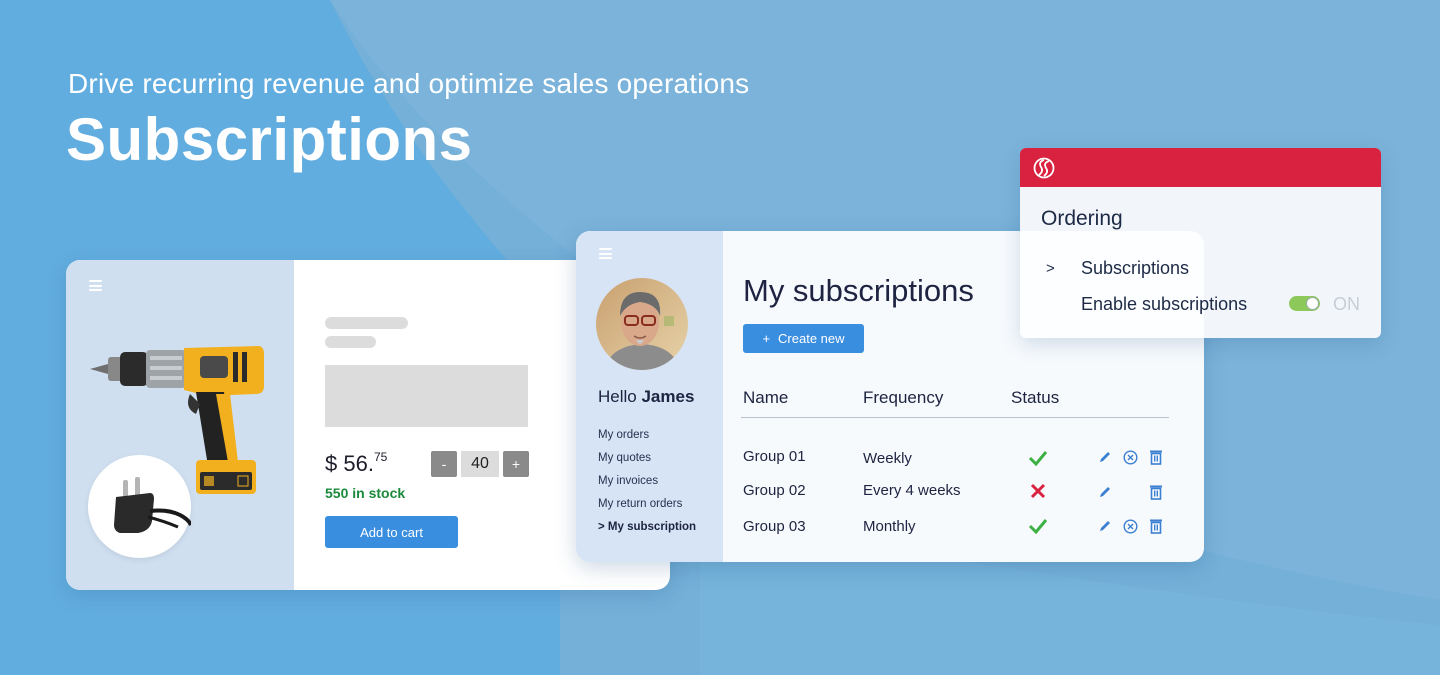 This screenshot has height=675, width=1440. What do you see at coordinates (1346, 304) in the screenshot?
I see `toggle-state-label: ON` at bounding box center [1346, 304].